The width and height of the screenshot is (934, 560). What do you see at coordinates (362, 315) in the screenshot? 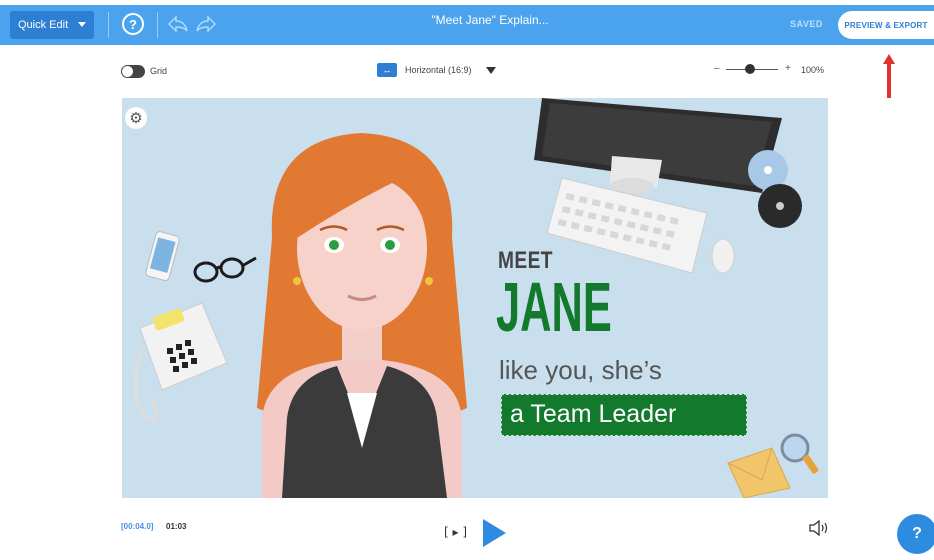
I see `jane-character` at bounding box center [362, 315].